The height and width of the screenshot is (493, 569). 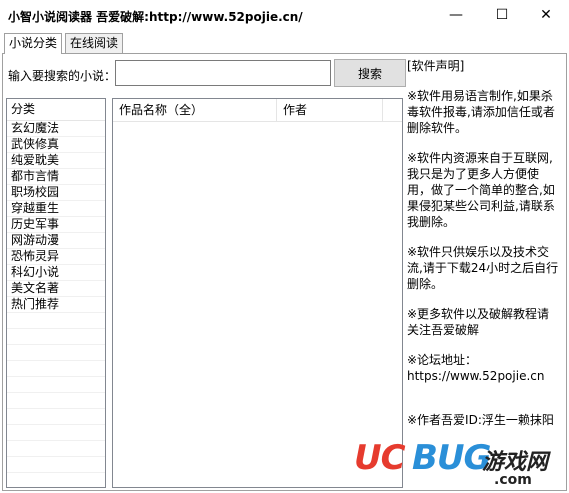 What do you see at coordinates (56, 305) in the screenshot?
I see `list-item: 热门推荐` at bounding box center [56, 305].